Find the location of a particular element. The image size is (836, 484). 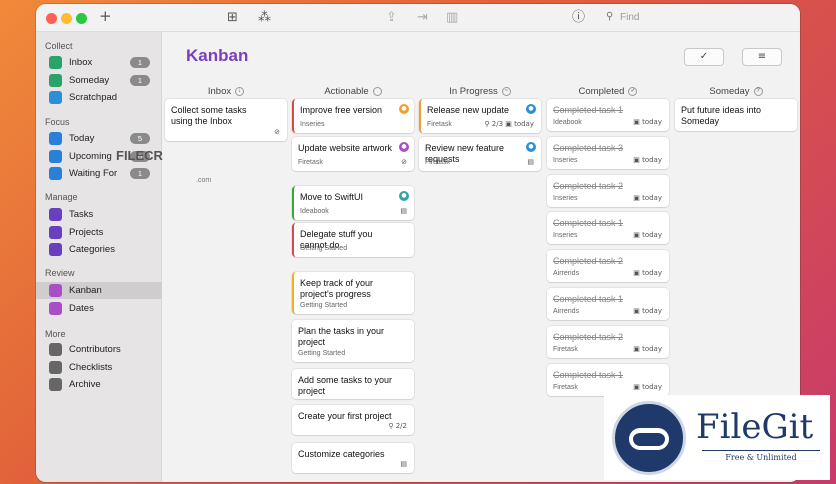

sidebar-item-label: Categories is located at coordinates (92, 249).